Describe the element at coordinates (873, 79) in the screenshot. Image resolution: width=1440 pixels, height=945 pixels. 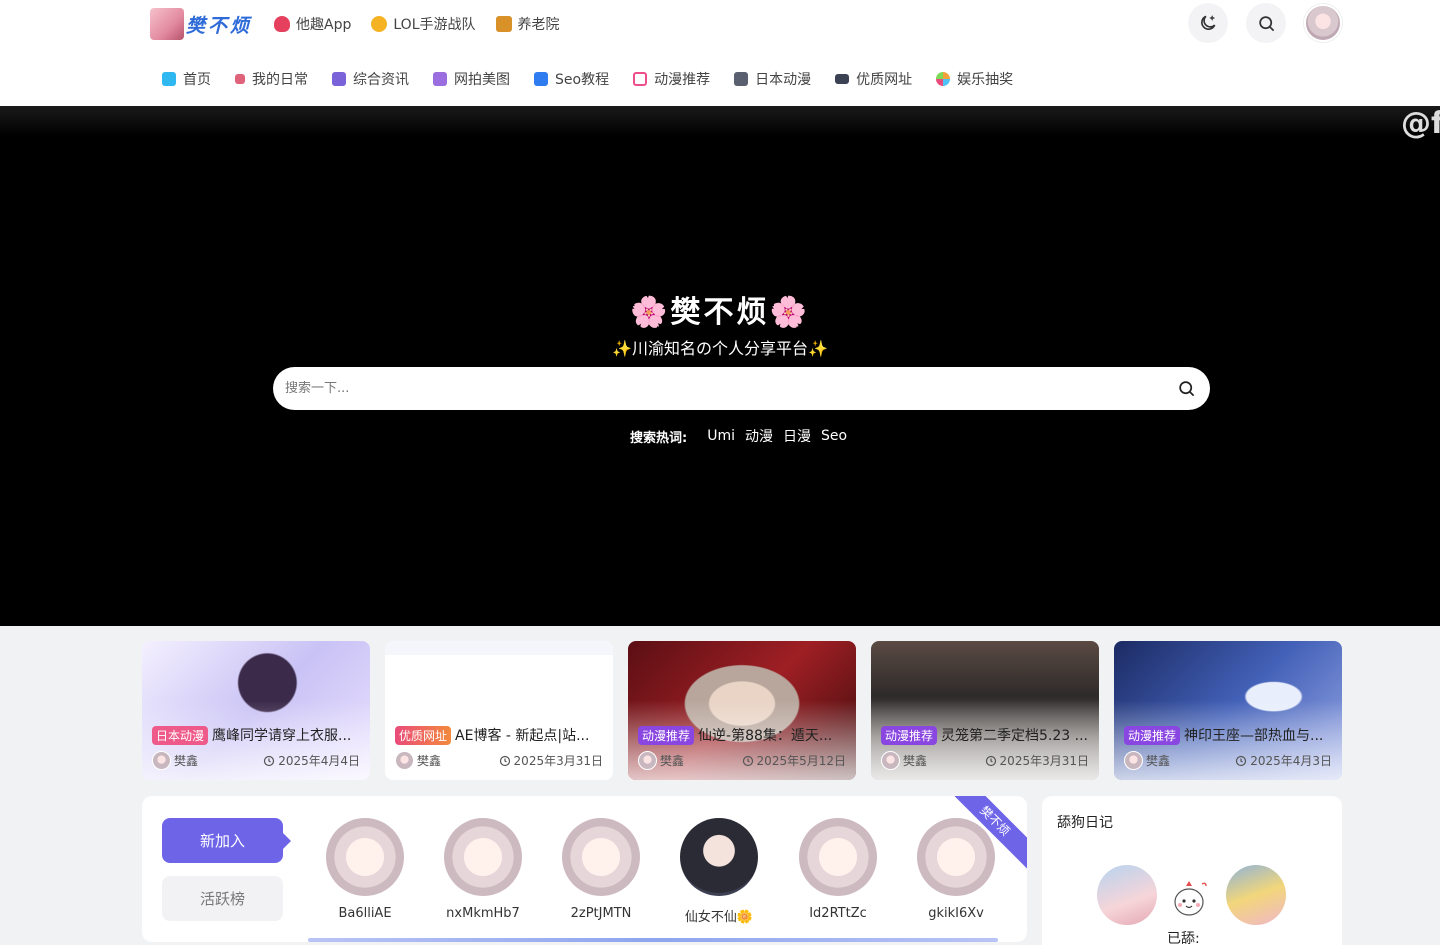
I see `nav-item-sites: 优质网址` at that location.